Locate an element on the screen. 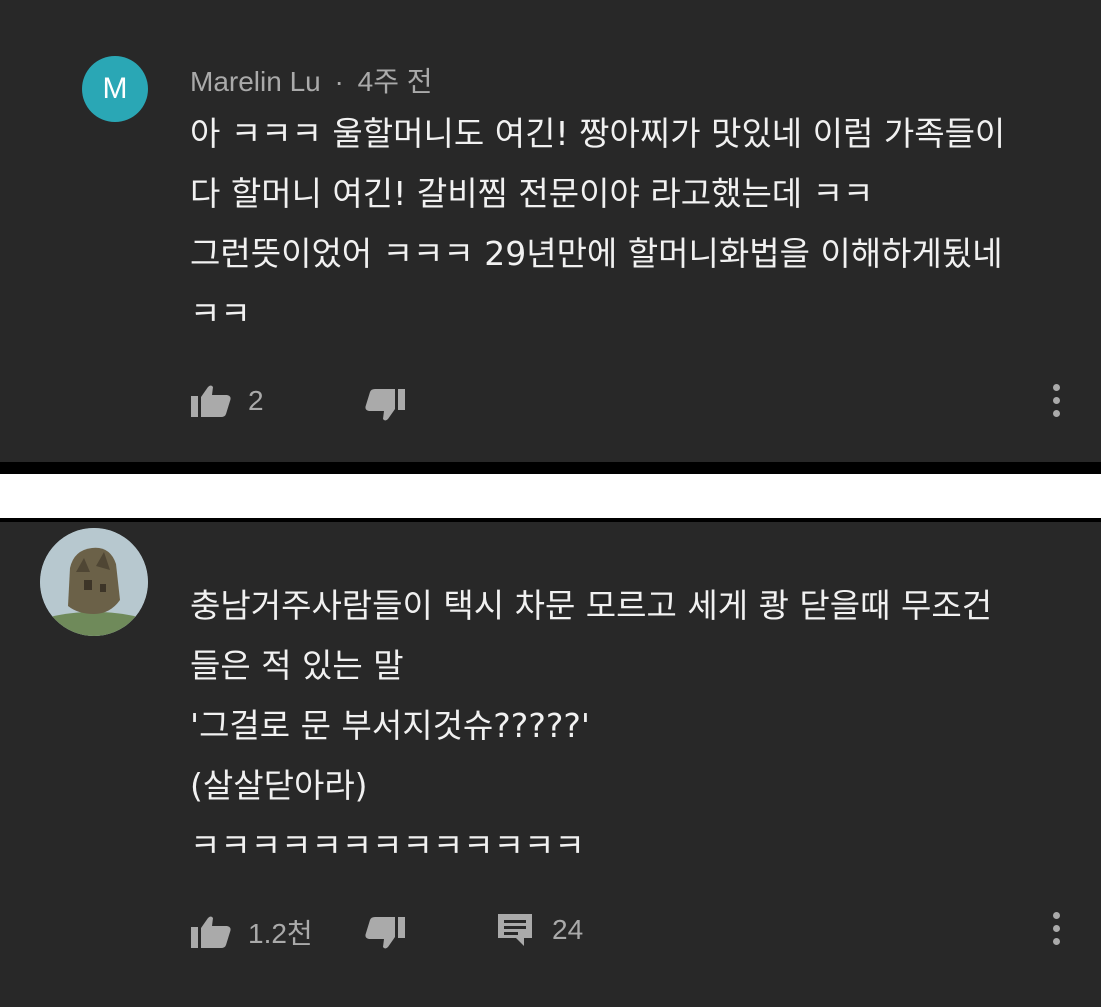  comment-meta: Marelin Lu · 4주 전 is located at coordinates (311, 80).